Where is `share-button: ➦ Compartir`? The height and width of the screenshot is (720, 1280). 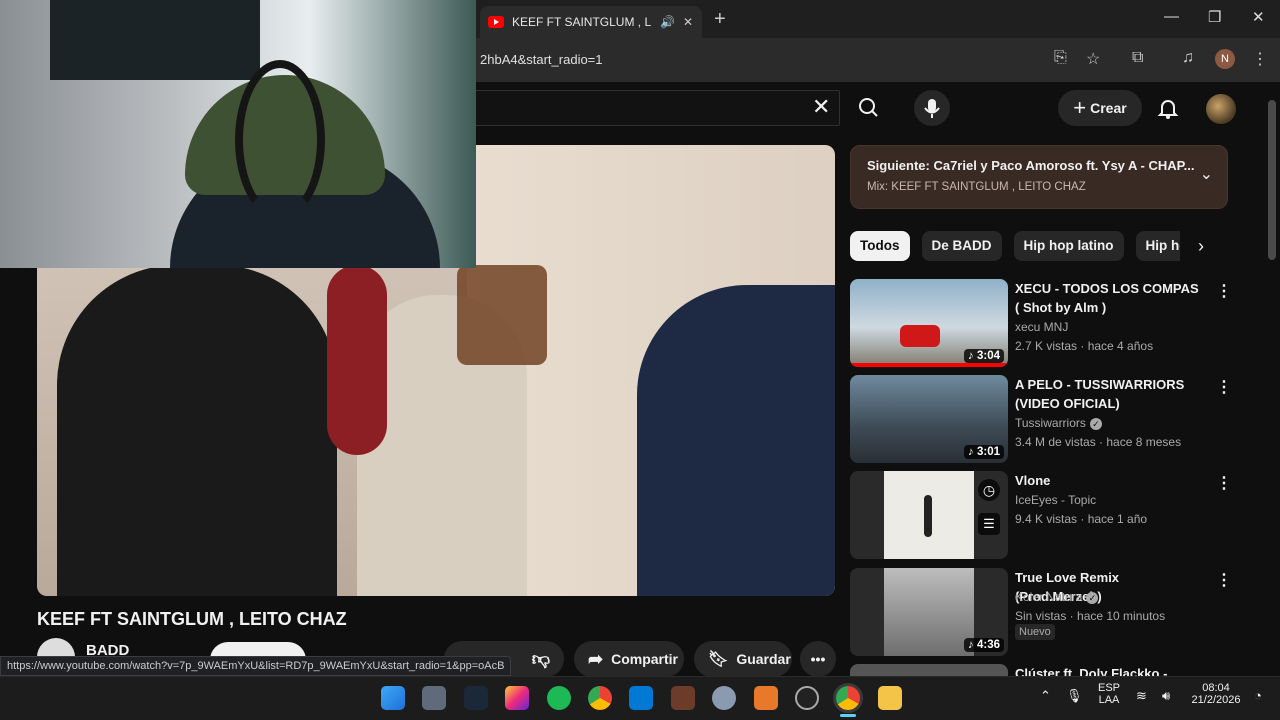
share-button: ➦ Compartir is located at coordinates (629, 659).